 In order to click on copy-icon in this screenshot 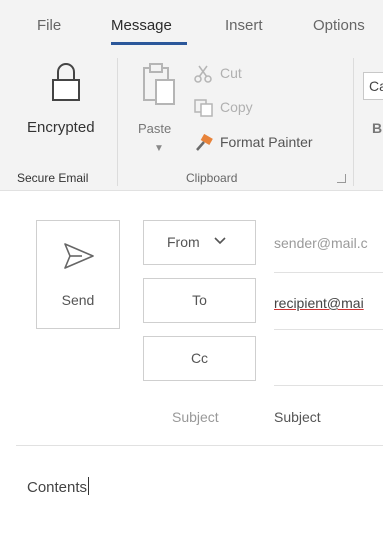, I will do `click(203, 108)`.